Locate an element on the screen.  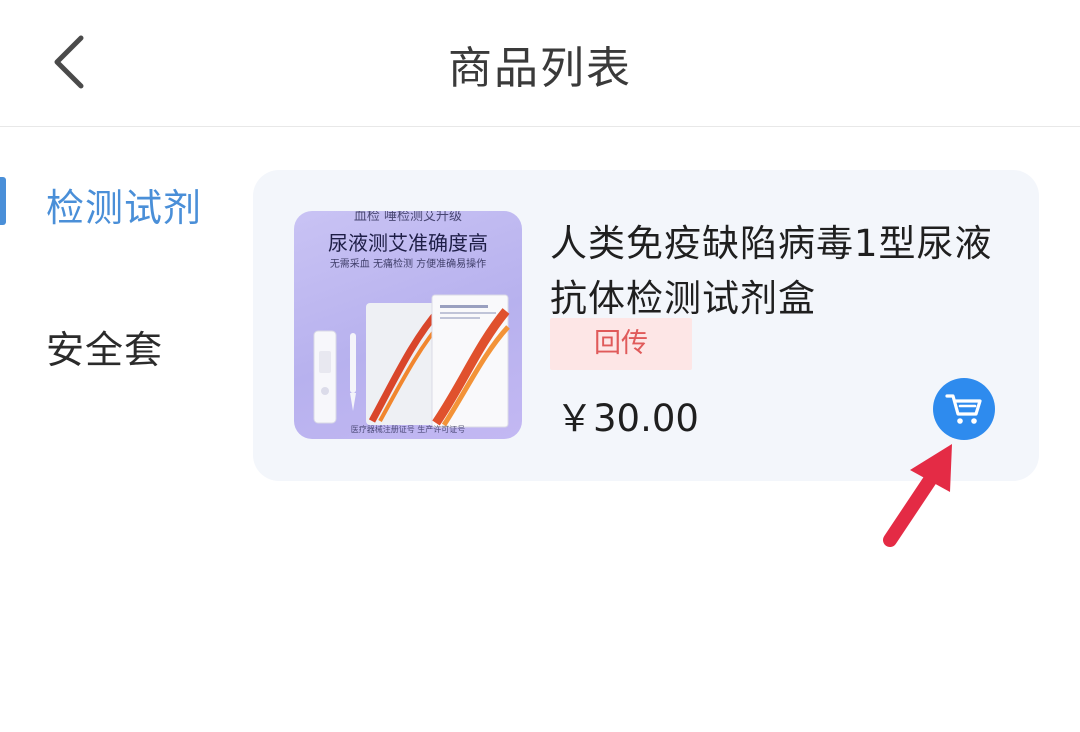
active-category-indicator is located at coordinates (3, 201).